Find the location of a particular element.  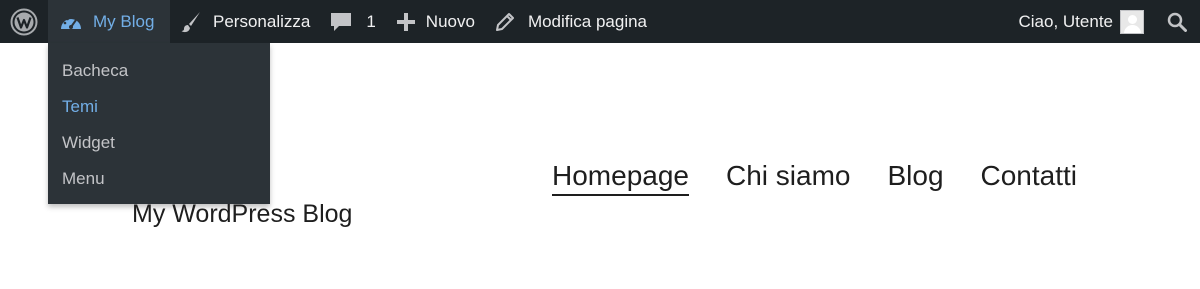

wordpress-logo-menu is located at coordinates (24, 21).